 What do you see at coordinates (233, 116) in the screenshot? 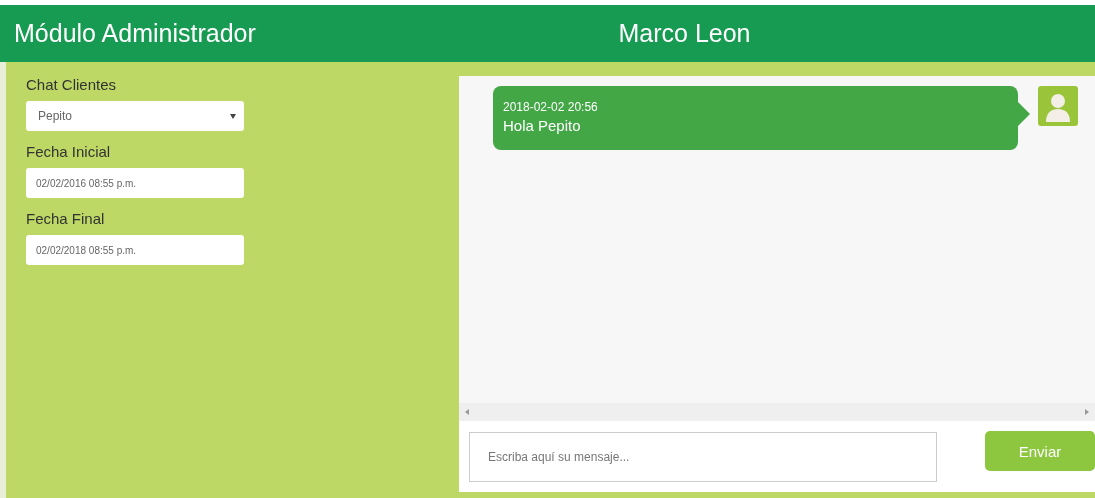
I see `caret-icon` at bounding box center [233, 116].